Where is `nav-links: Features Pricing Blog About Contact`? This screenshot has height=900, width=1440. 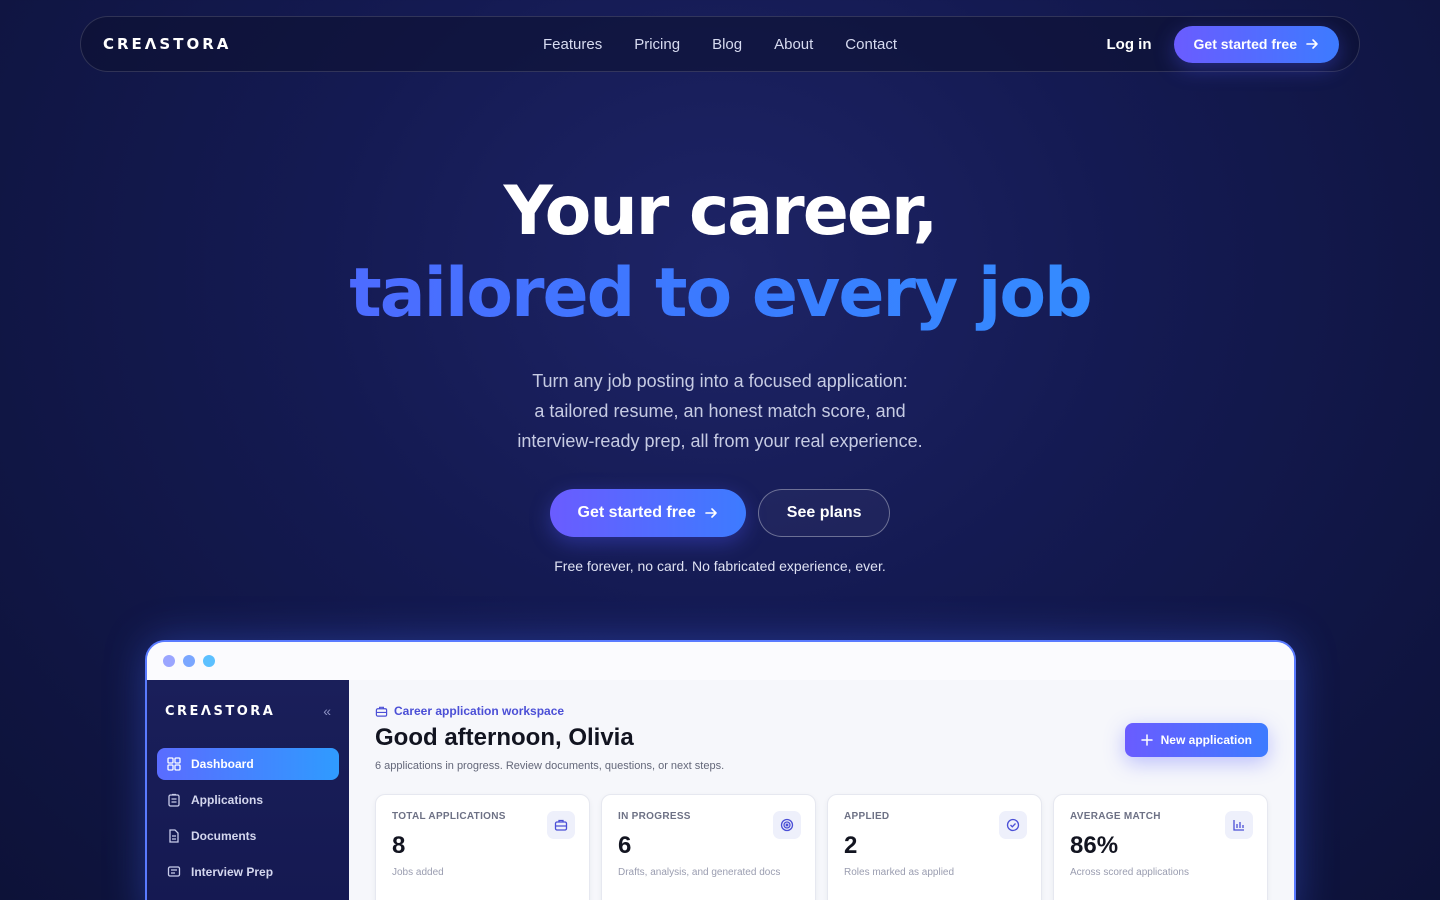 nav-links: Features Pricing Blog About Contact is located at coordinates (720, 44).